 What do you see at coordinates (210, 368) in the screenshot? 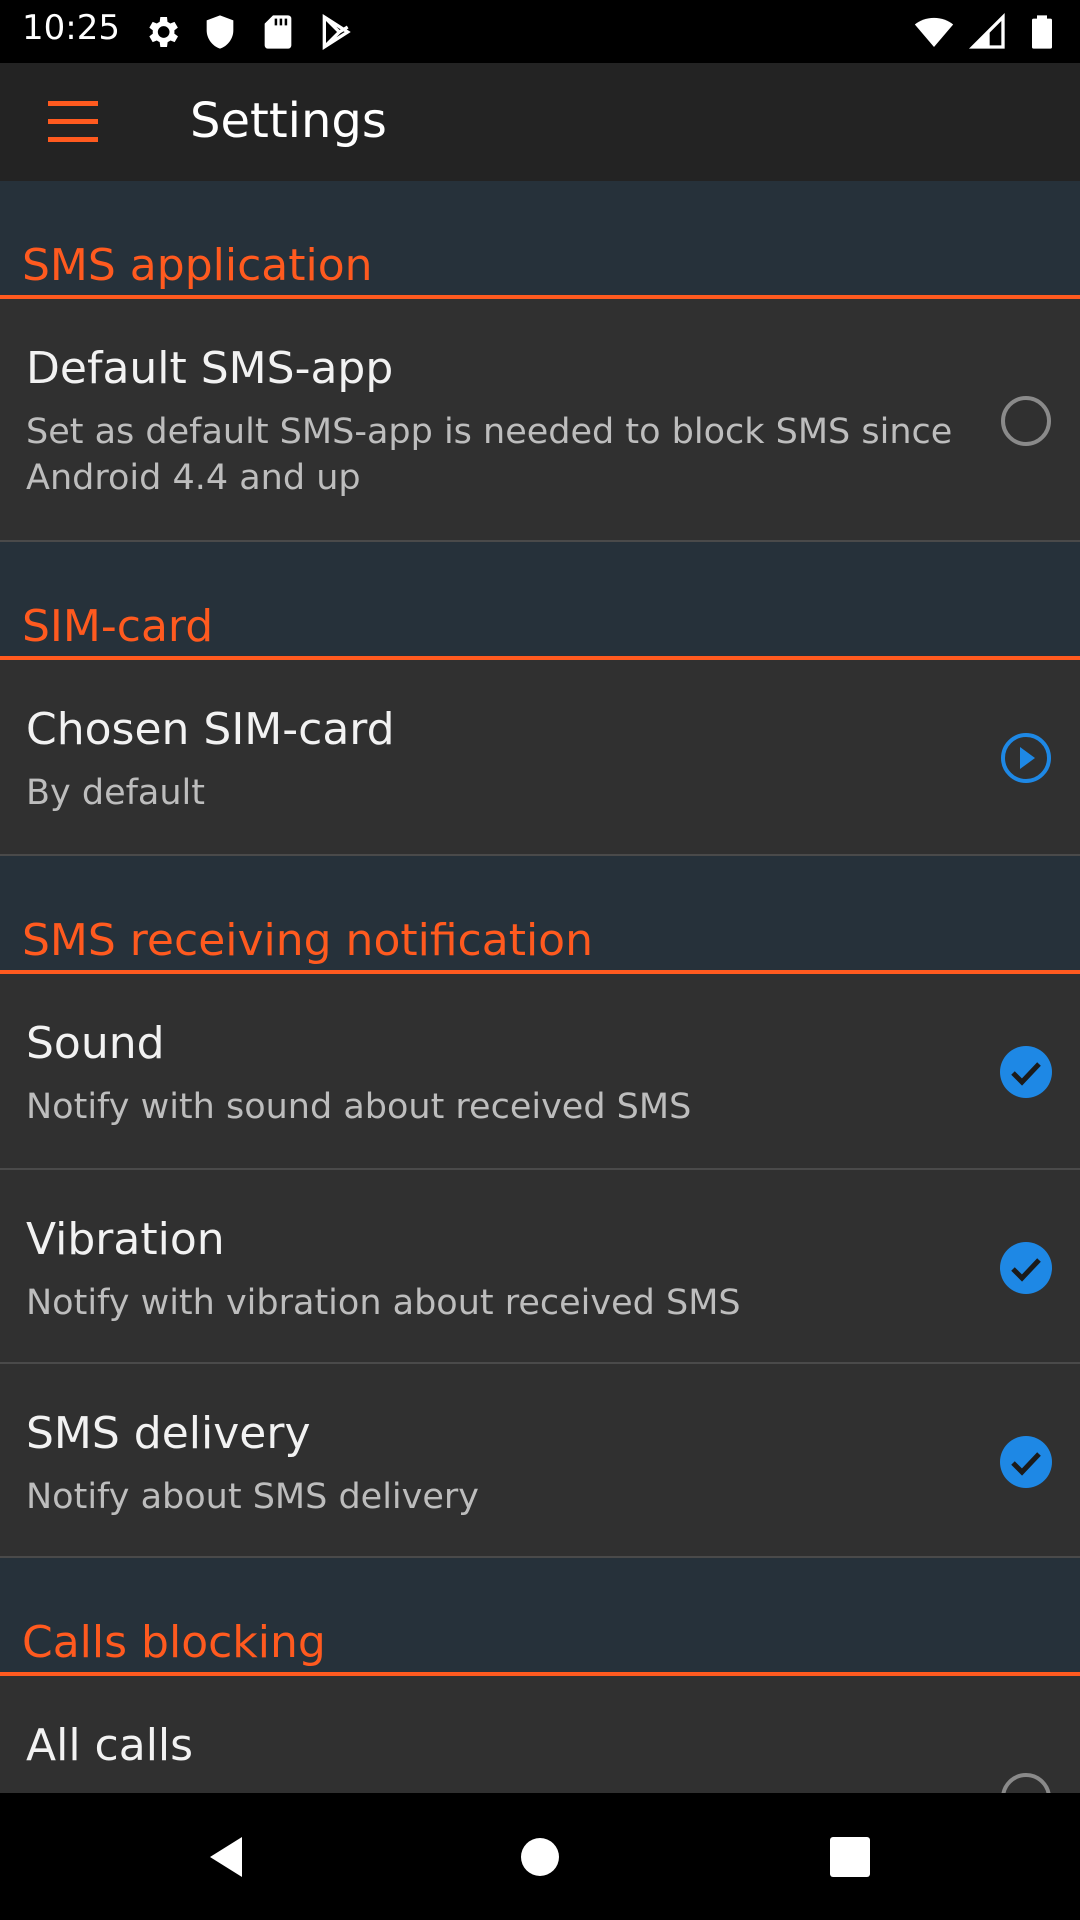
I see `pref-title: Default SMS-app` at bounding box center [210, 368].